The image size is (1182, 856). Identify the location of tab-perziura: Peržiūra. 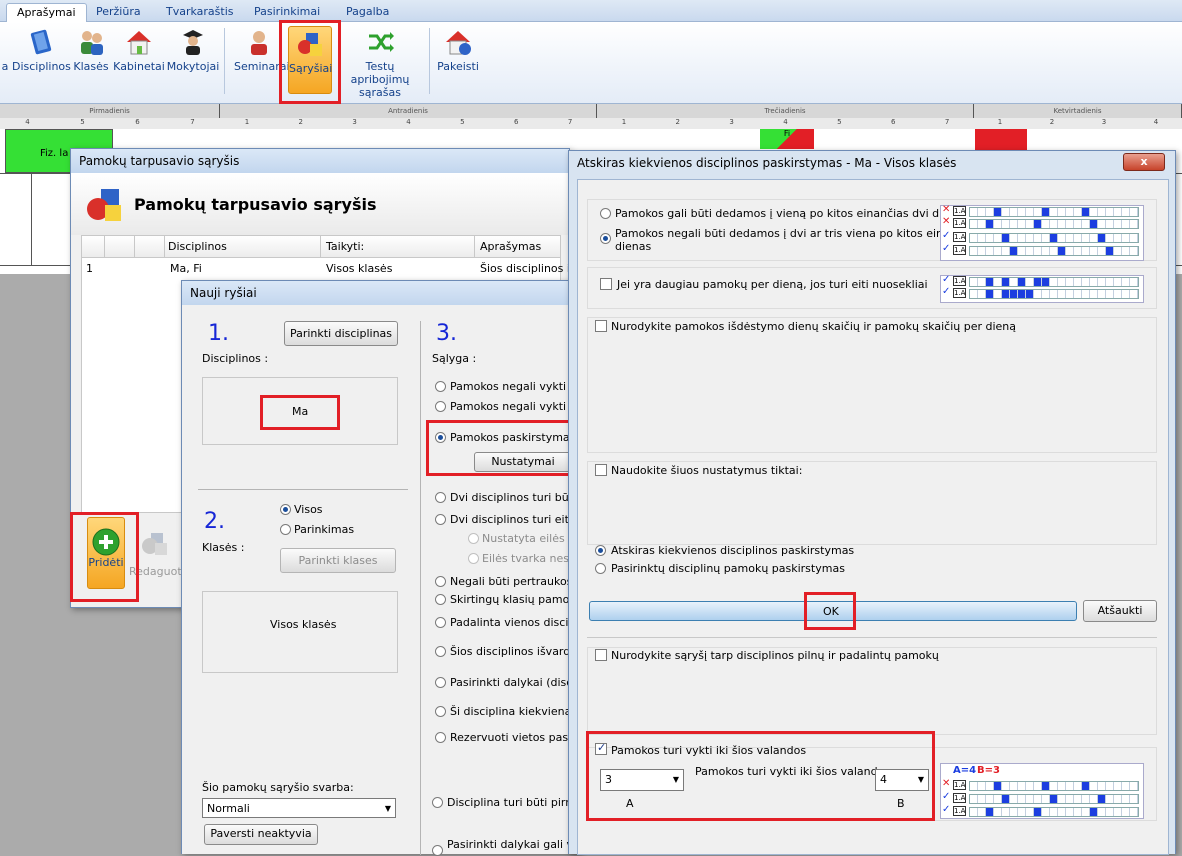
(118, 12).